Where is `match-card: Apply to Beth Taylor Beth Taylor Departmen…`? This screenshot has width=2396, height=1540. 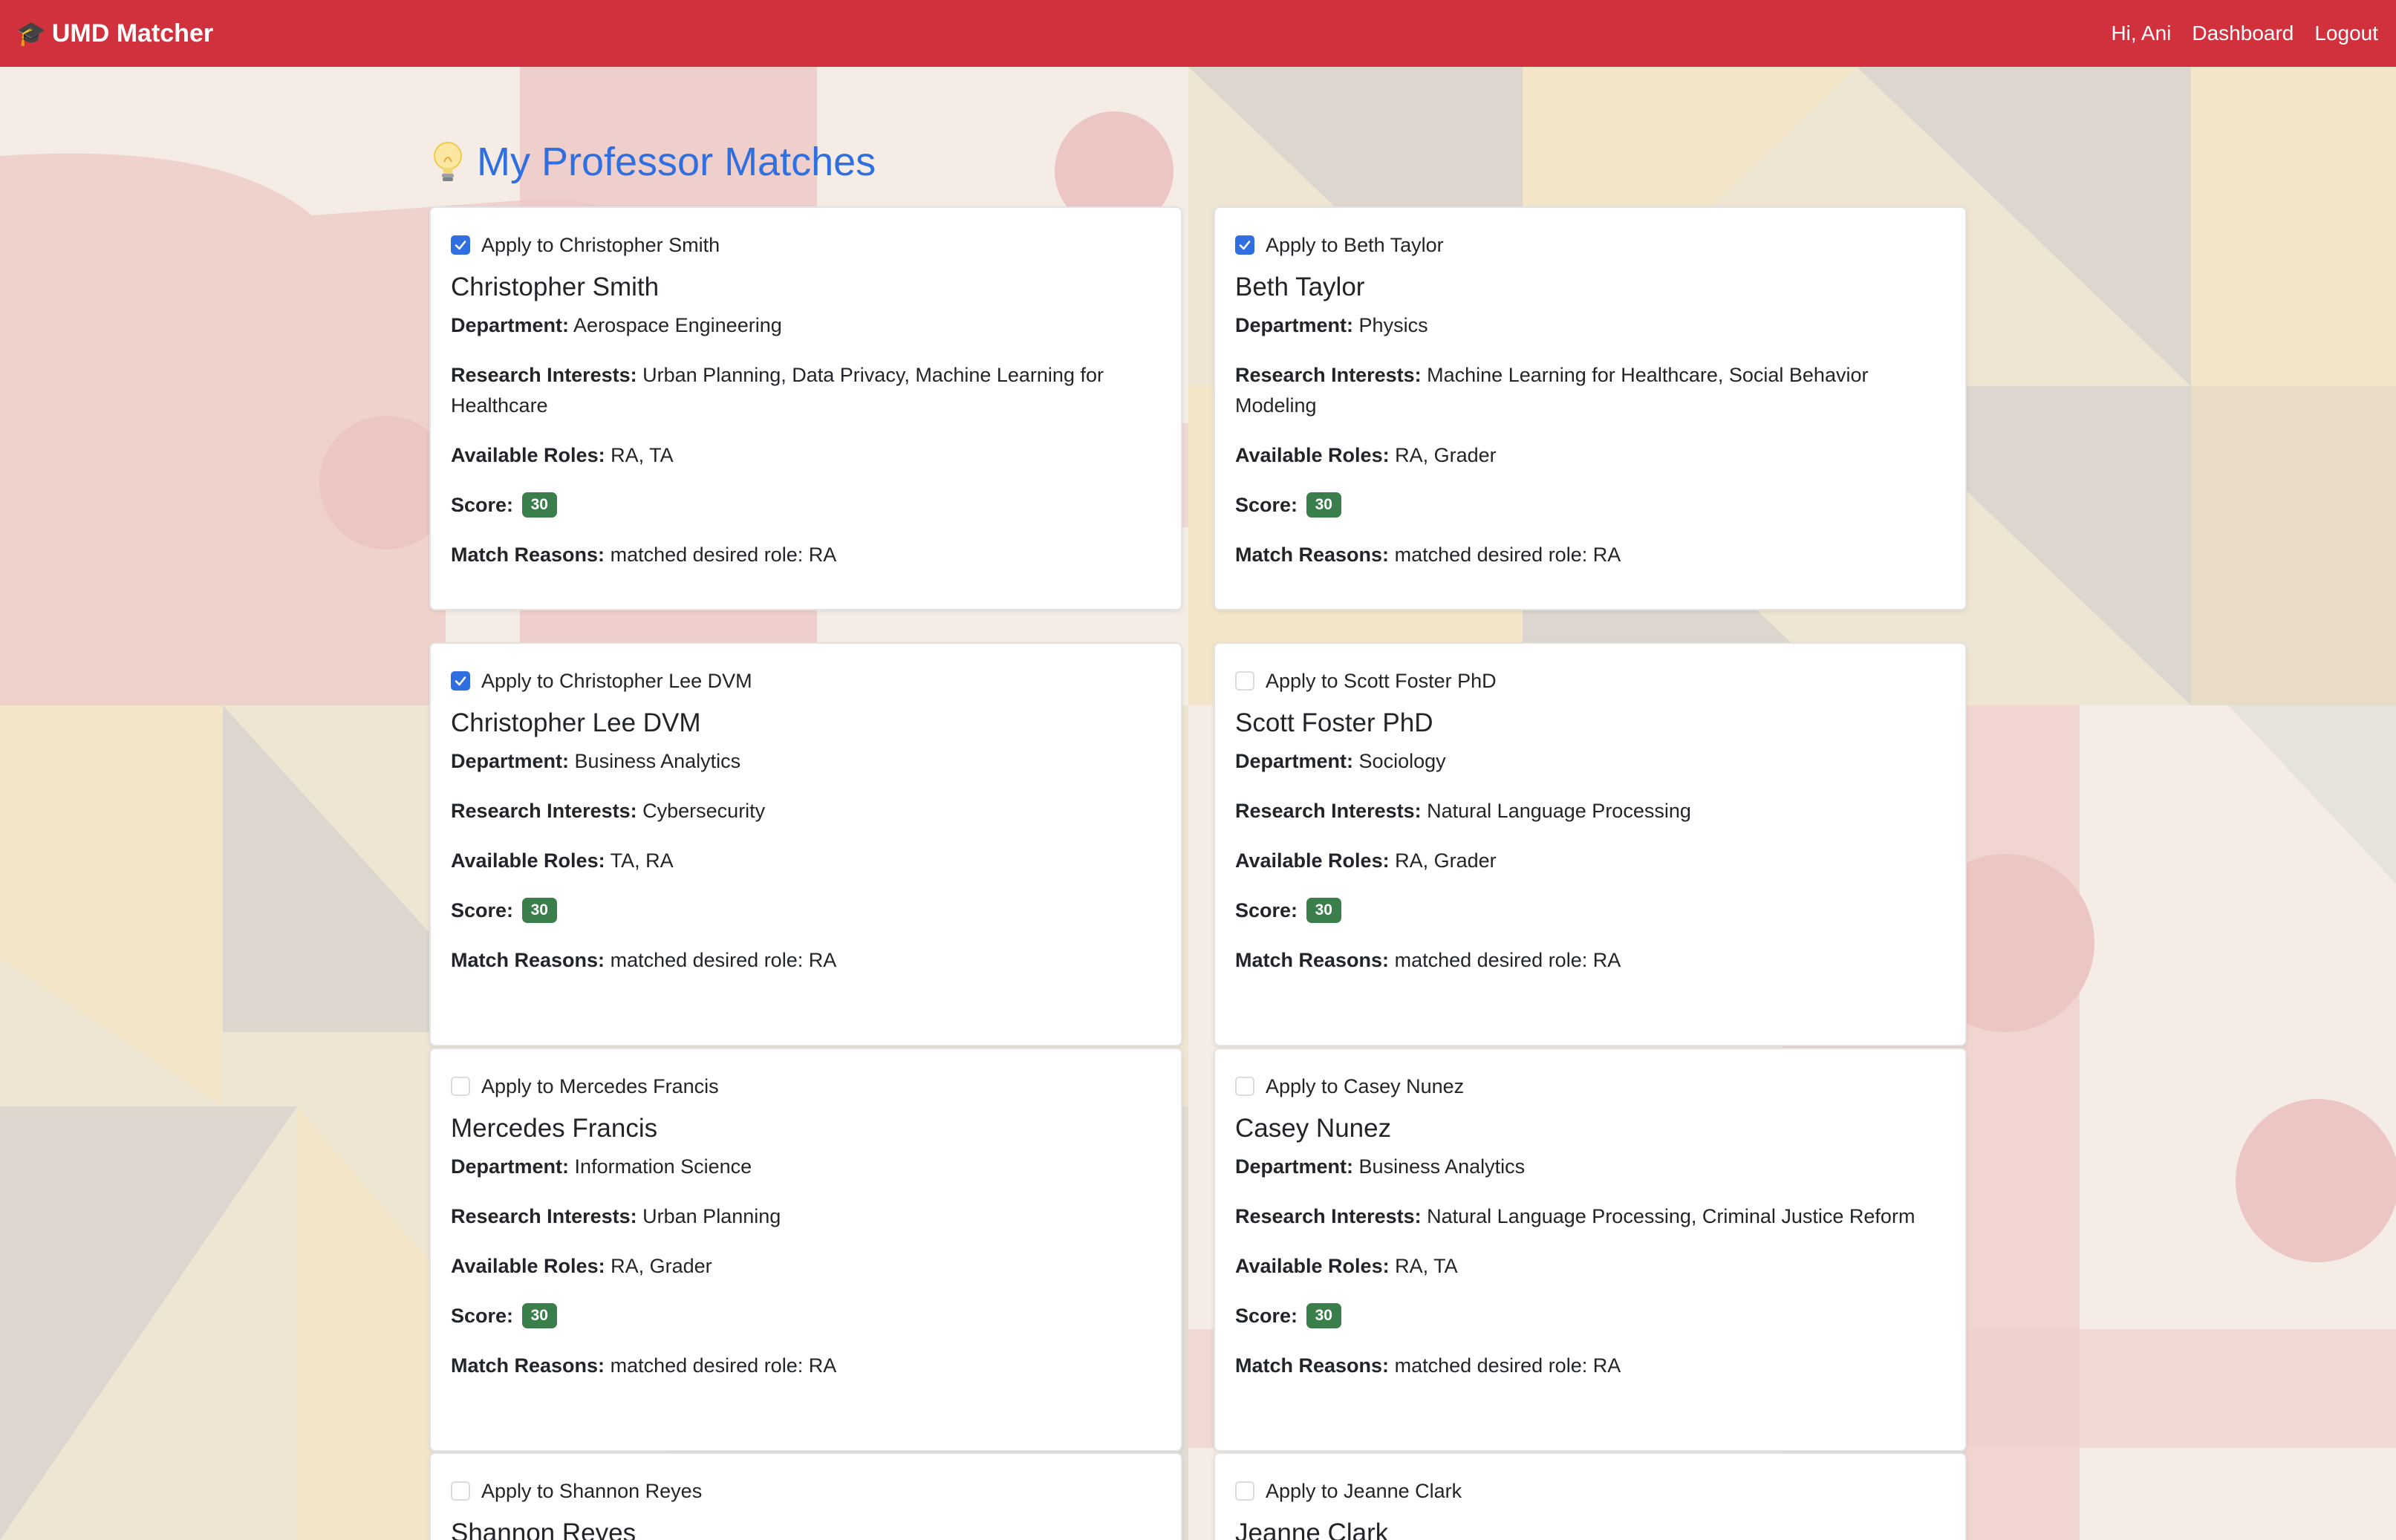 match-card: Apply to Beth Taylor Beth Taylor Departmen… is located at coordinates (1590, 408).